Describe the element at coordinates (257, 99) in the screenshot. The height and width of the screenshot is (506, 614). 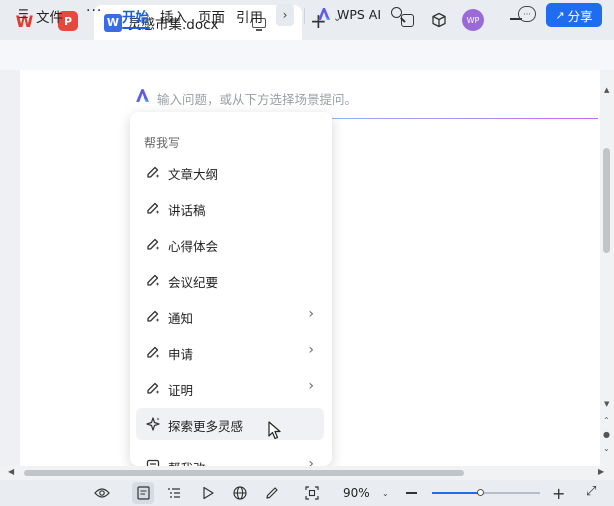
I see `ai-prompt-placeholder: 输入问题，或从下方选择场景提问。` at that location.